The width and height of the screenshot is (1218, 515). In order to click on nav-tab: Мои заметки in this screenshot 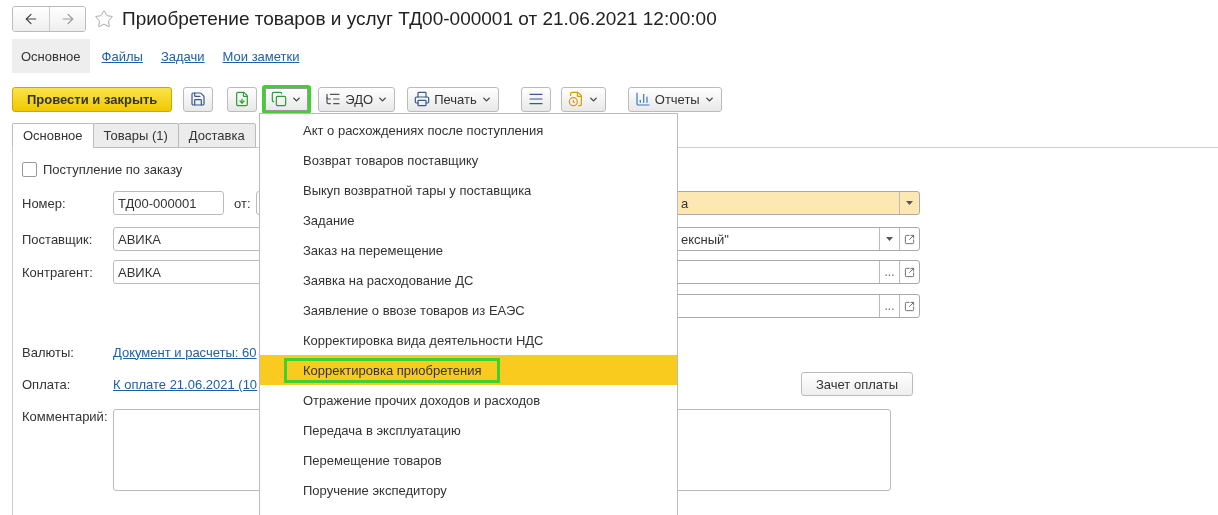, I will do `click(261, 56)`.